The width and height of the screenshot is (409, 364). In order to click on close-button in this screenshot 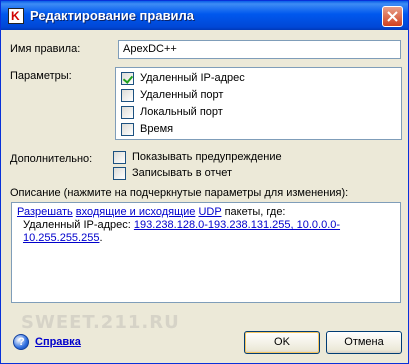, I will do `click(392, 16)`.